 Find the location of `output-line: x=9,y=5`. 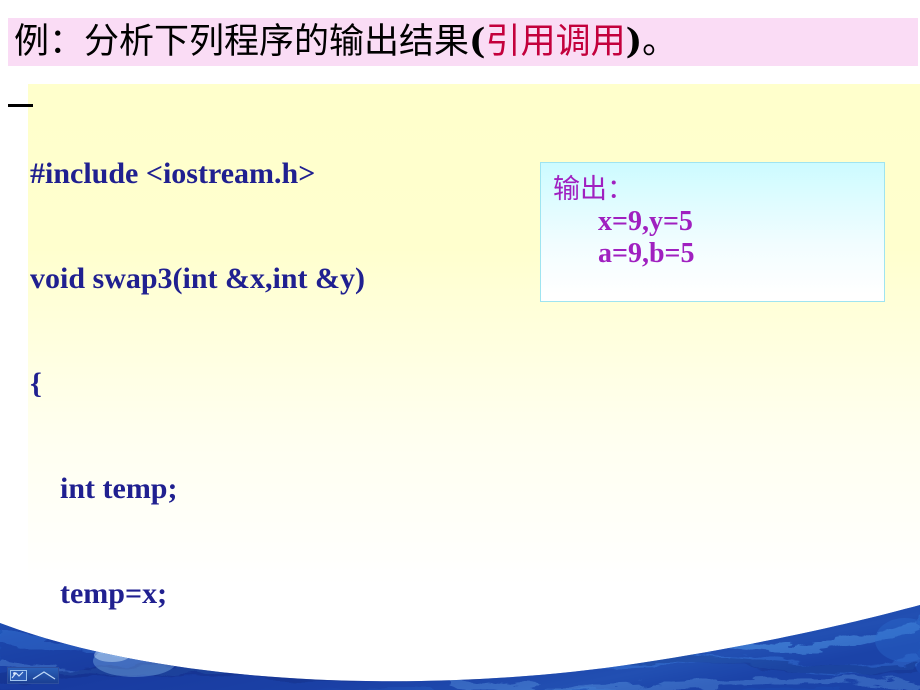

output-line: x=9,y=5 is located at coordinates (645, 221).